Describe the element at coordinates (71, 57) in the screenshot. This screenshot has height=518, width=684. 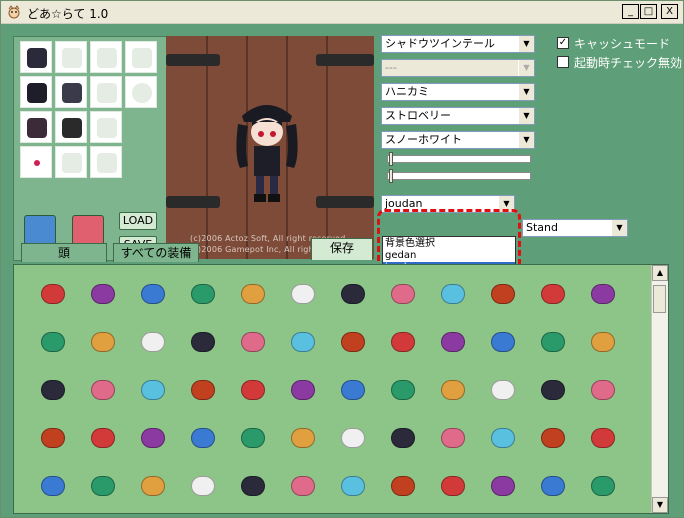
I see `equip-slot-glasses` at that location.